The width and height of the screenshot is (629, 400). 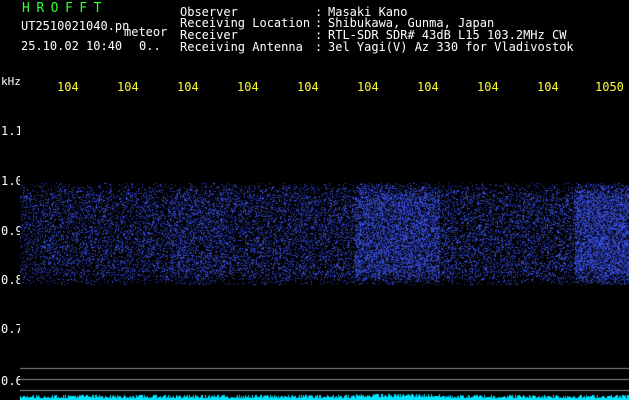 What do you see at coordinates (609, 87) in the screenshot?
I see `time-tick-label: 1050` at bounding box center [609, 87].